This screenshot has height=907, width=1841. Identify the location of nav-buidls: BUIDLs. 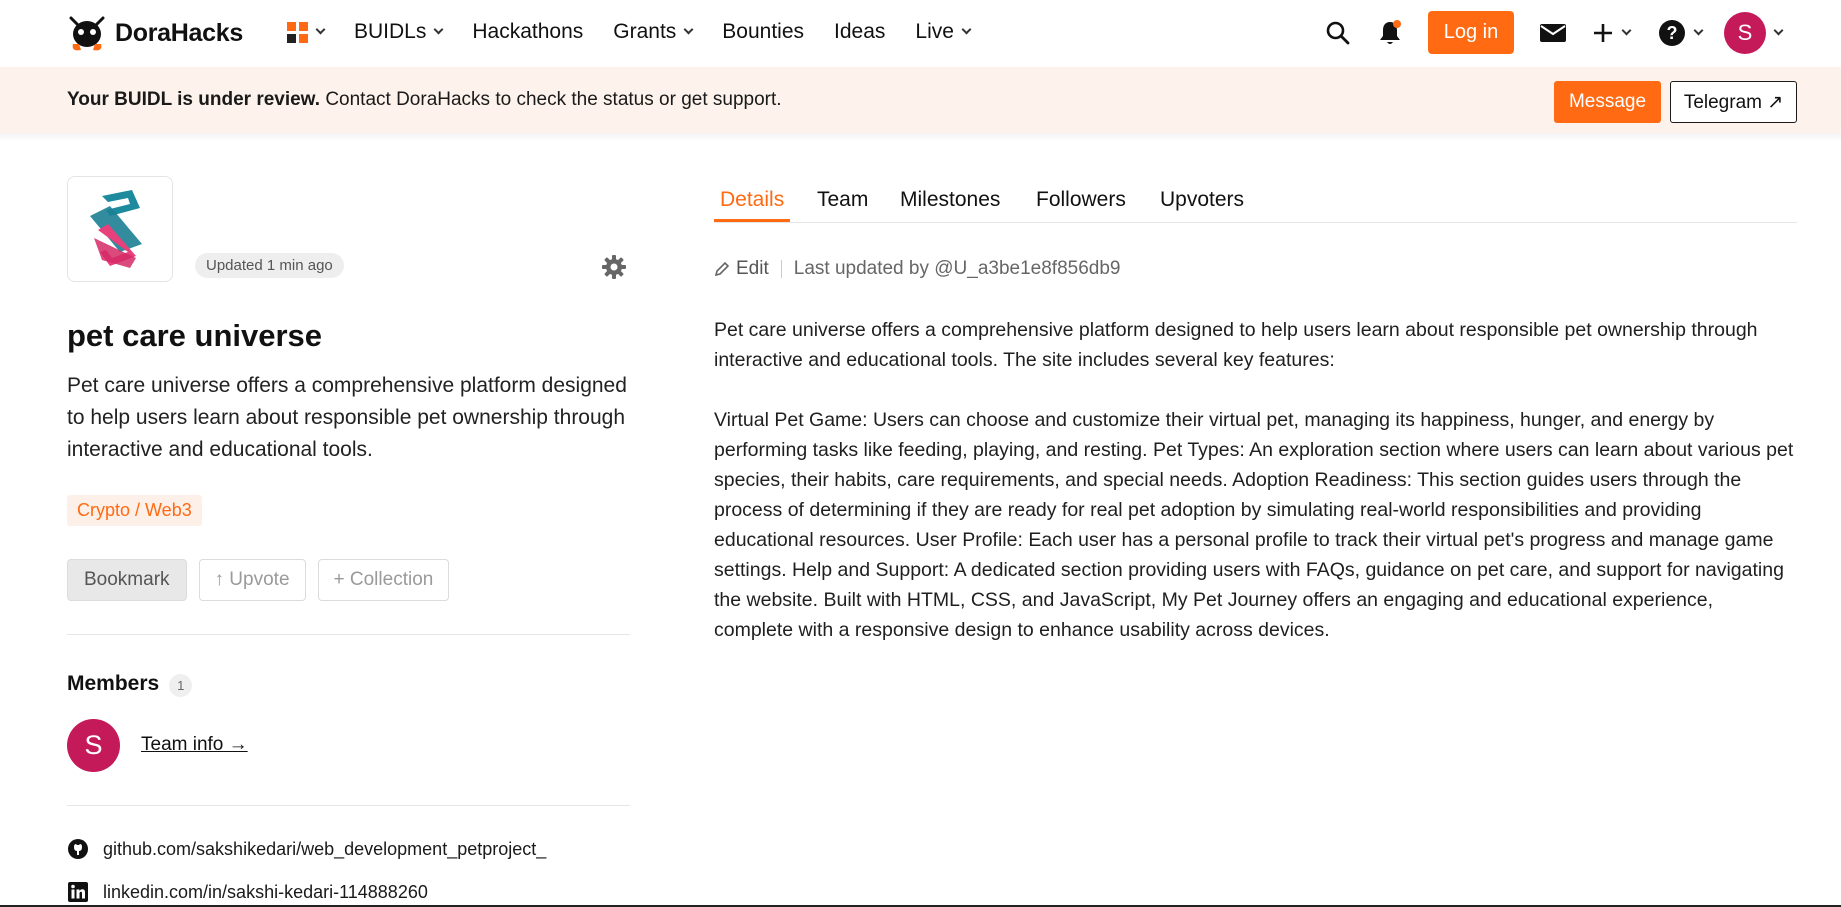
(399, 32).